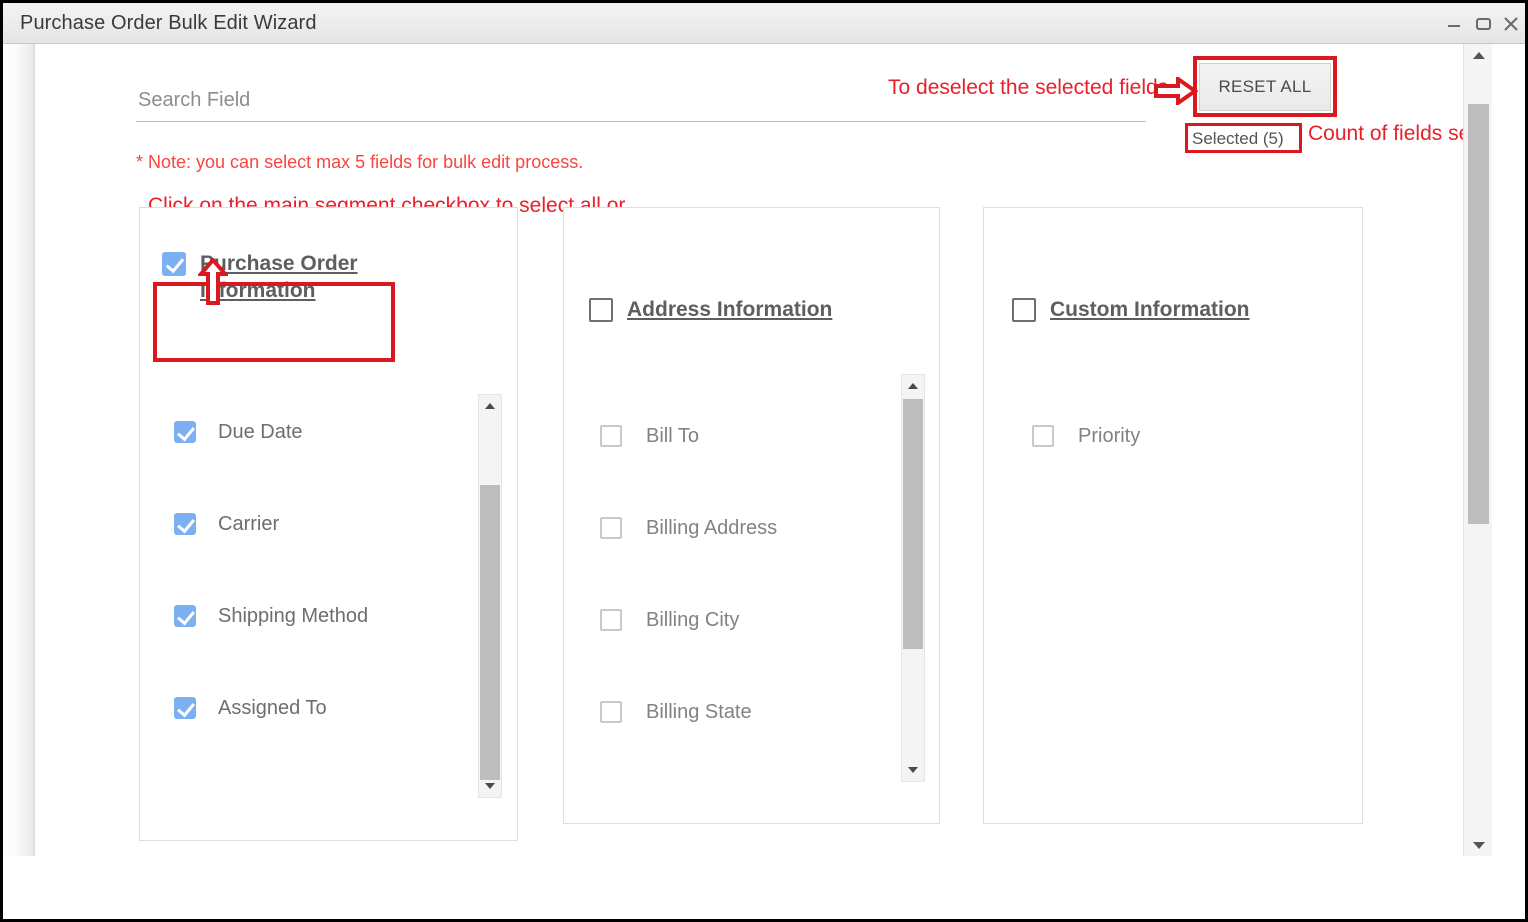 Image resolution: width=1528 pixels, height=922 pixels. What do you see at coordinates (271, 277) in the screenshot?
I see `segment-header-purchase-order-information: Purchase Order Information` at bounding box center [271, 277].